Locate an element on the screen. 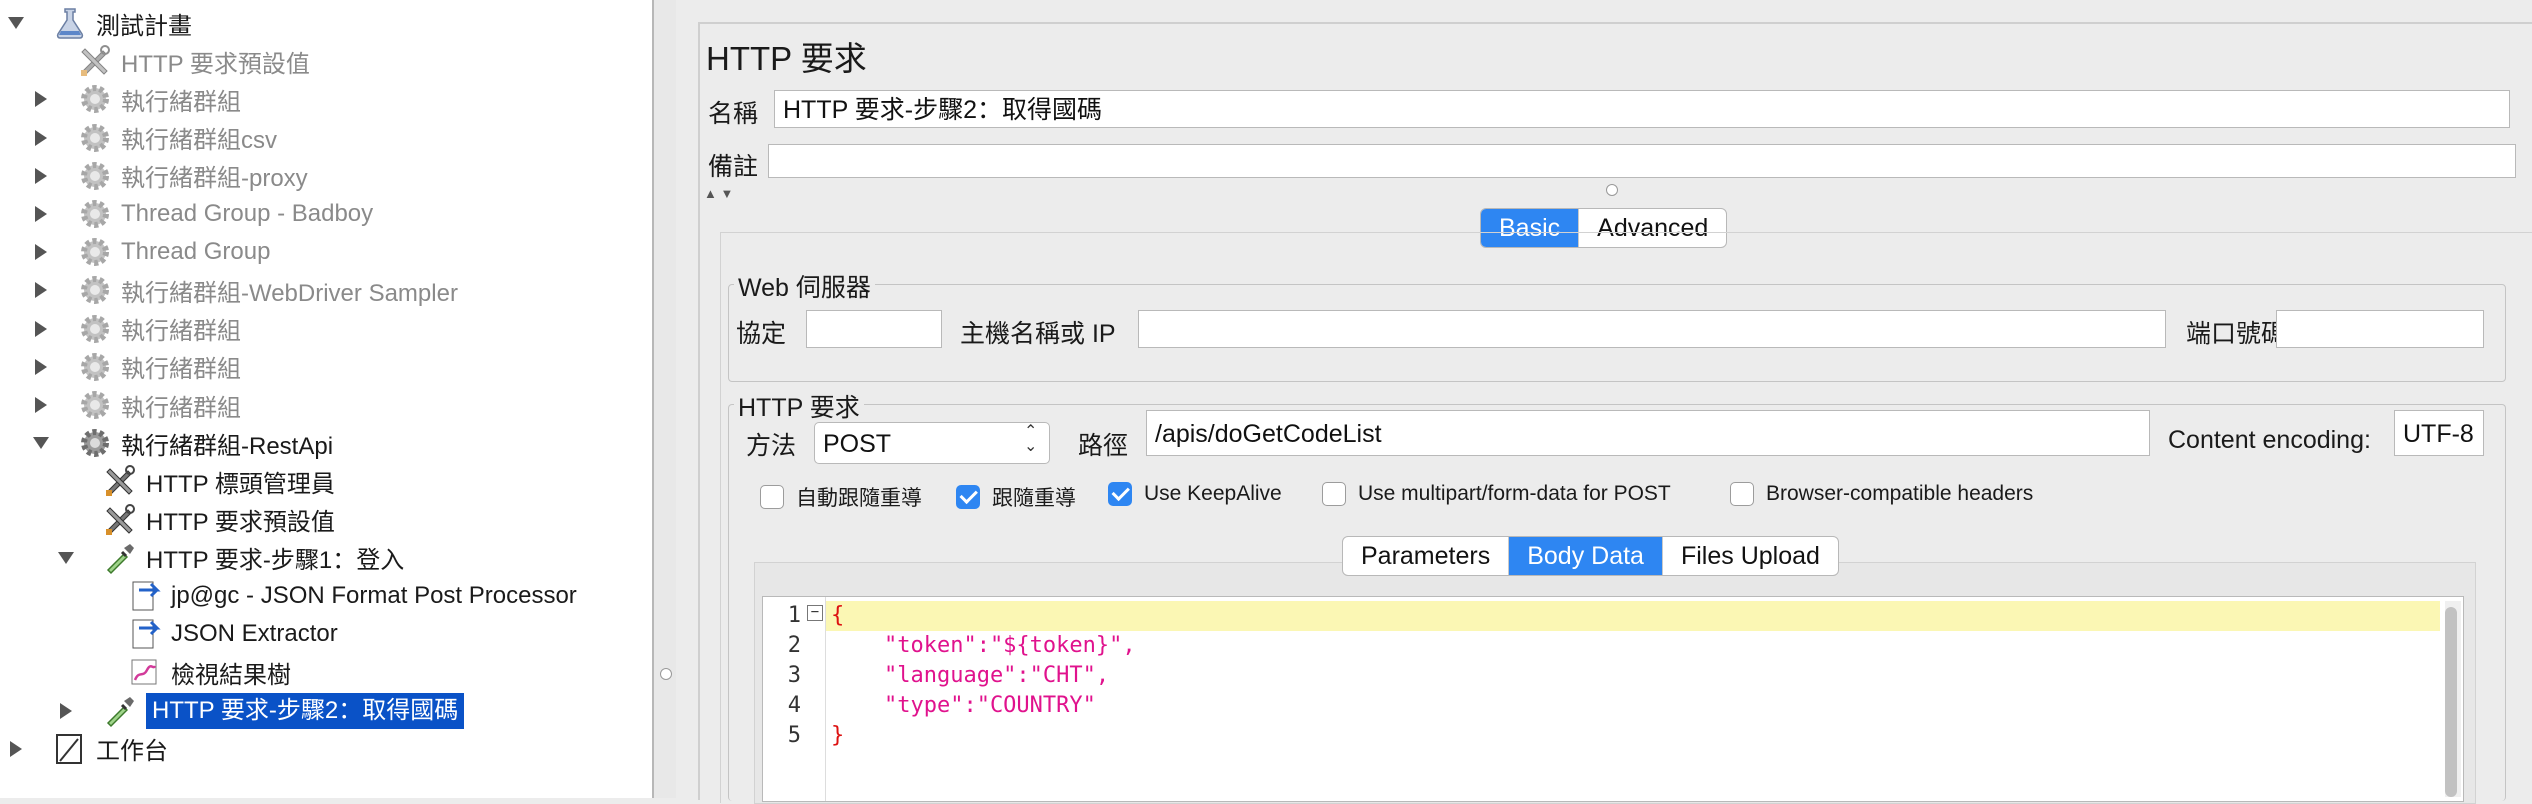  protocol-label: 協定 is located at coordinates (761, 334).